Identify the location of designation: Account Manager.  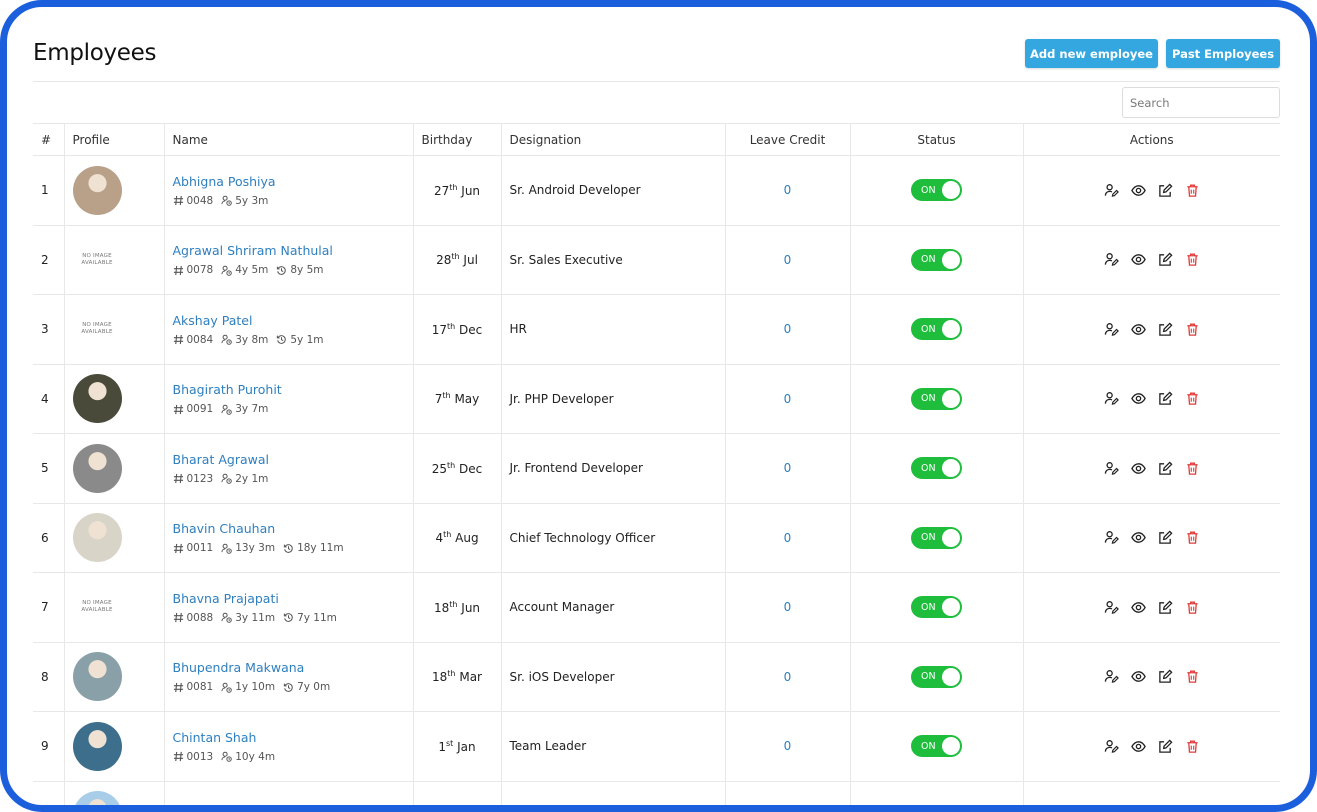
(613, 607).